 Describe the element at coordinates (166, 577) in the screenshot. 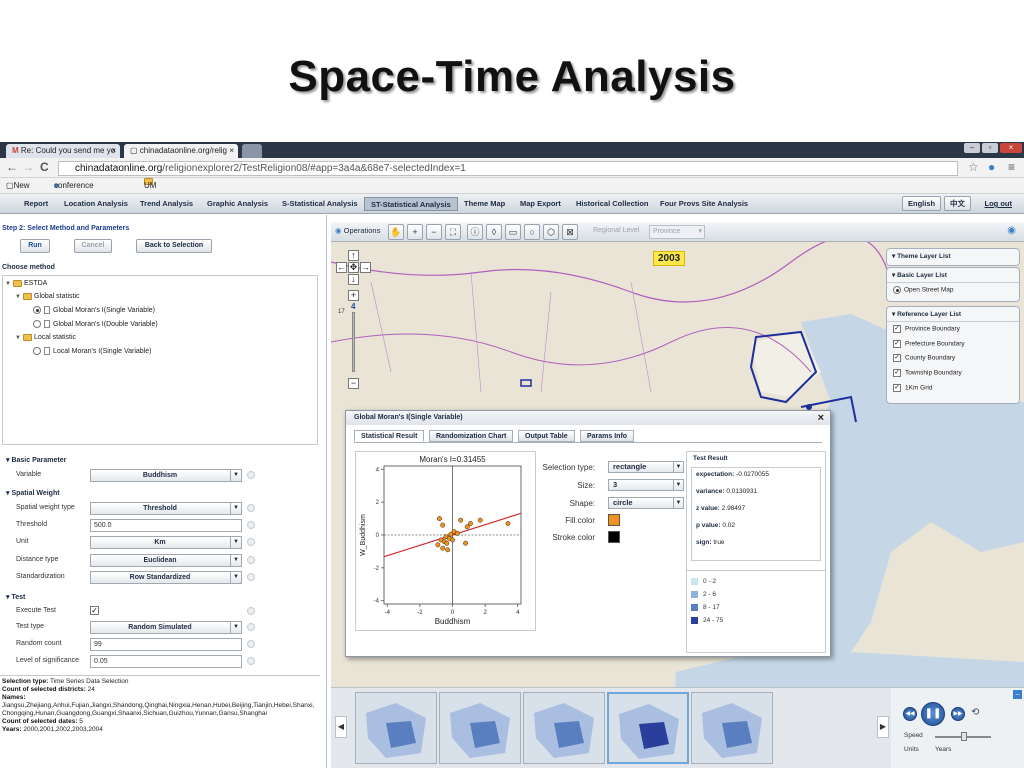

I see `standardization-select: Row Standardized ▼` at that location.